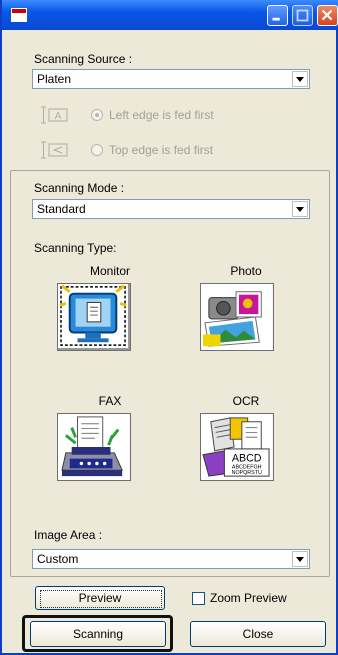 The image size is (338, 655). I want to click on zoom-preview-label: Zoom Preview, so click(248, 598).